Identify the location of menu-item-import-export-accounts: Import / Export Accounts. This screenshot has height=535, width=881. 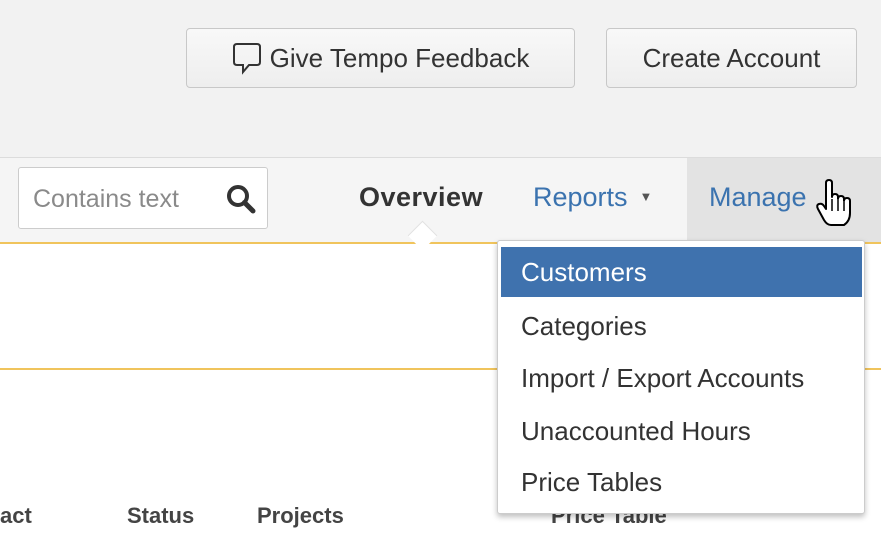
(681, 378).